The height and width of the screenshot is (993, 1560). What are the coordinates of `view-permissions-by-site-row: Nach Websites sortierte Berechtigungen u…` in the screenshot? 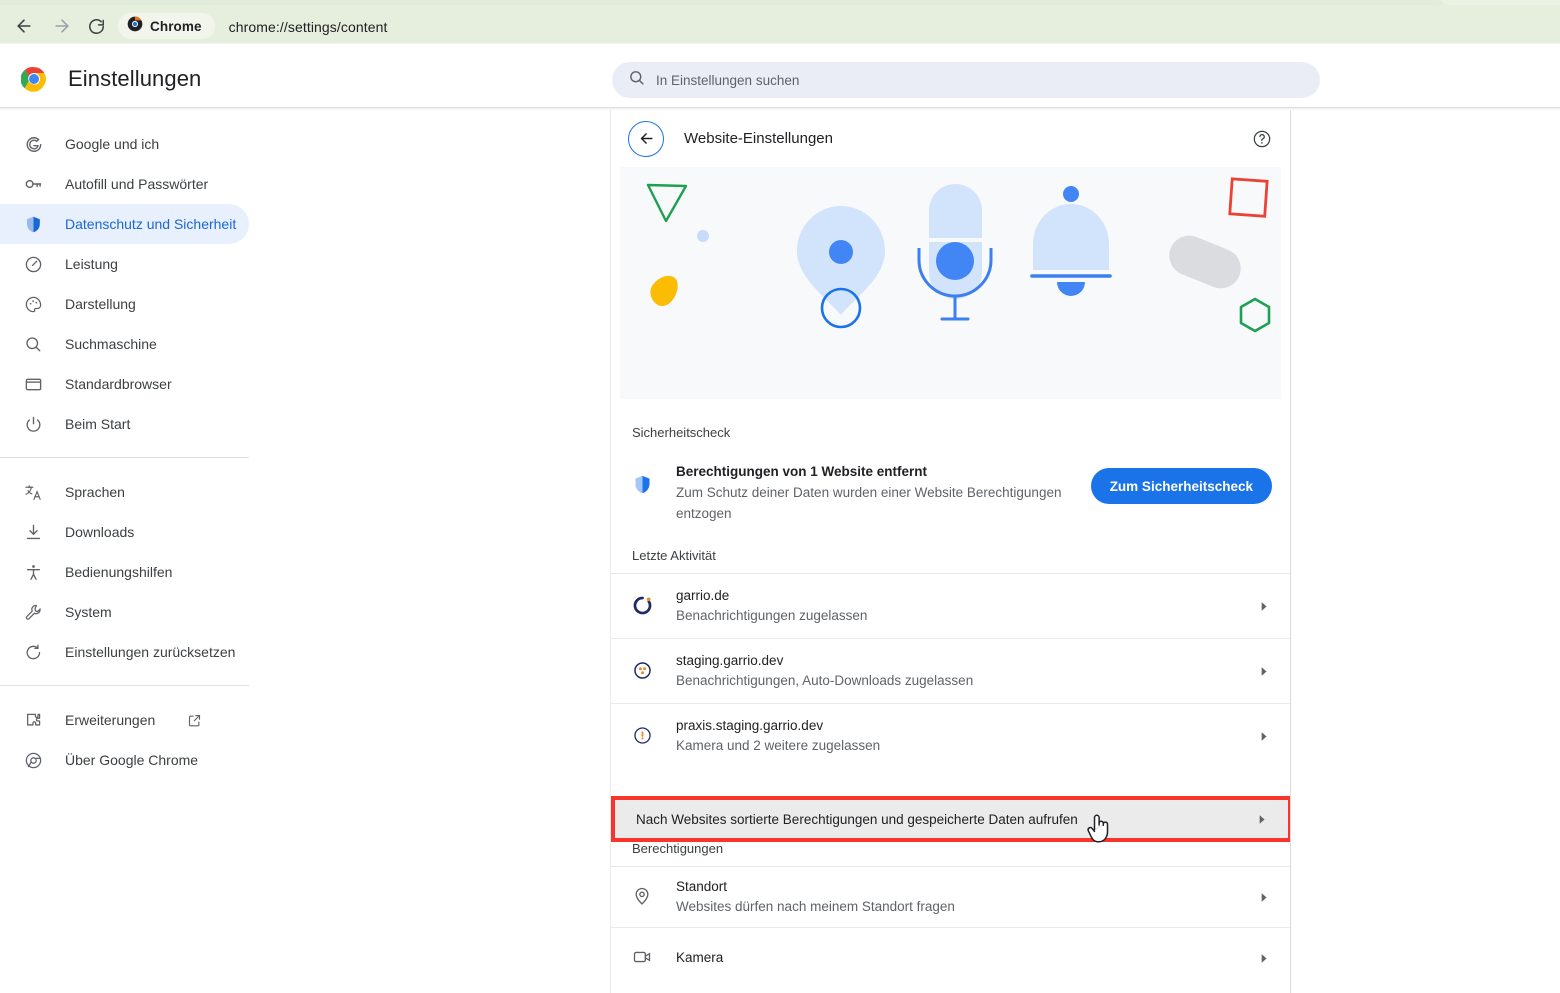 It's located at (951, 819).